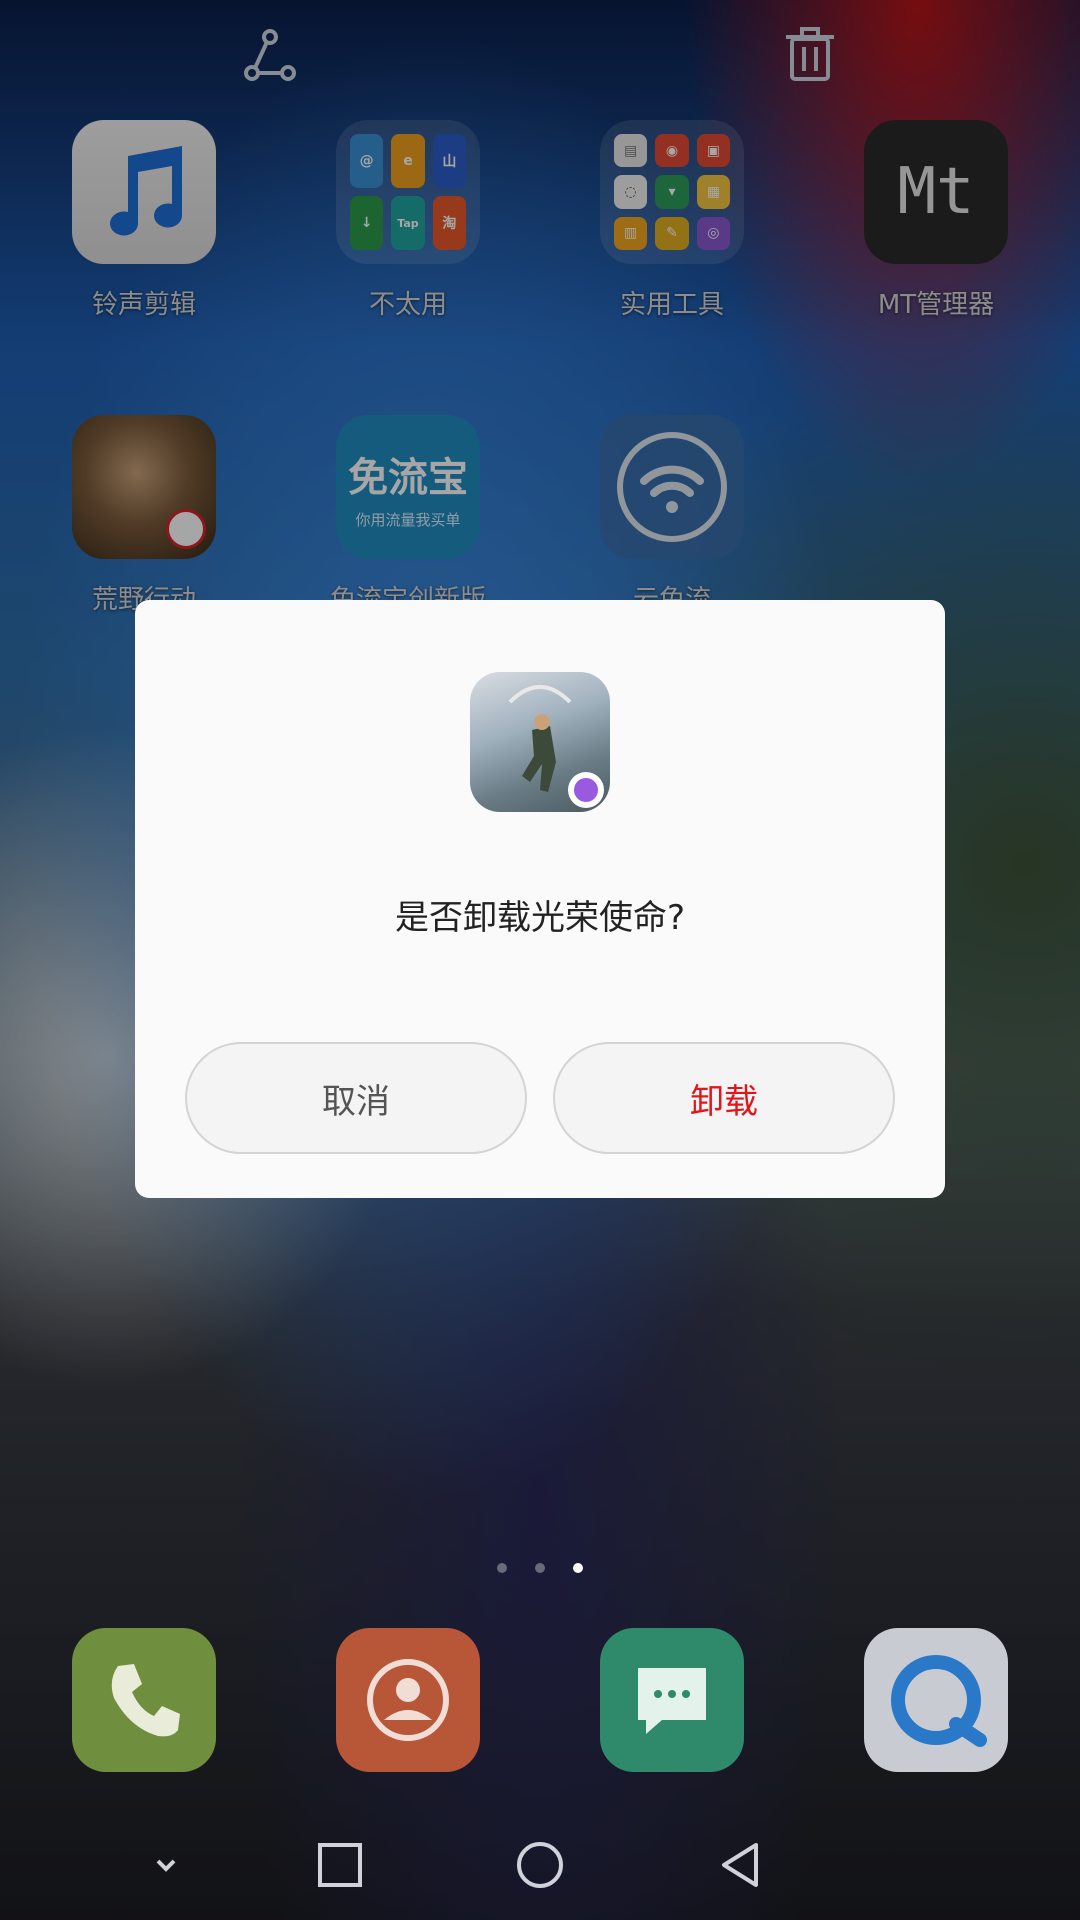  What do you see at coordinates (724, 1098) in the screenshot?
I see `uninstall-button: 卸载` at bounding box center [724, 1098].